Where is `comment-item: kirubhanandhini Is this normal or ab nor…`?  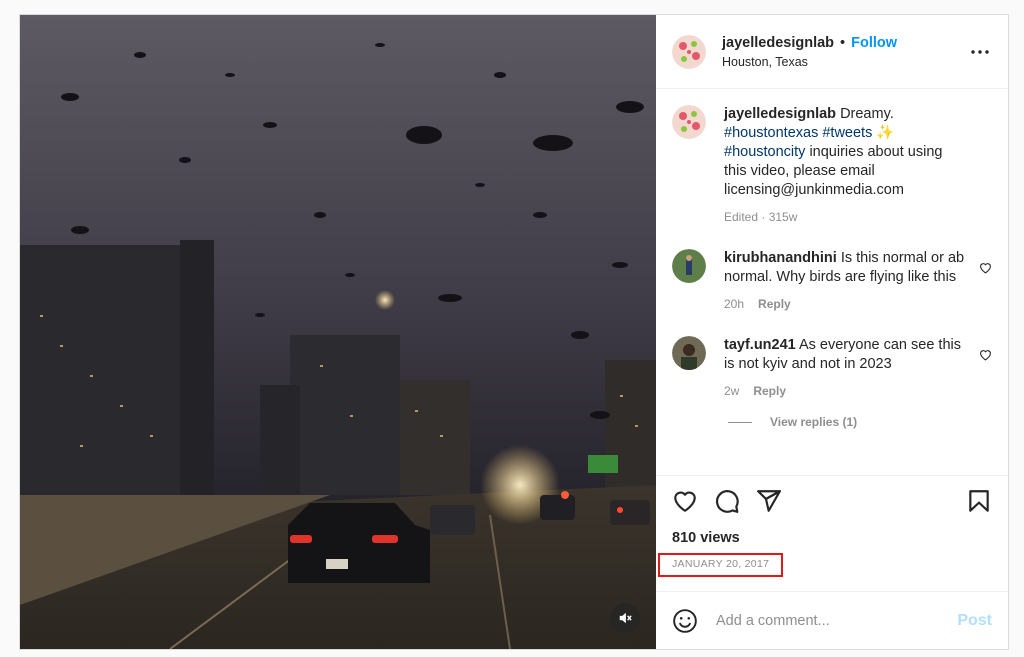
comment-item: kirubhanandhini Is this normal or ab nor… is located at coordinates (832, 281).